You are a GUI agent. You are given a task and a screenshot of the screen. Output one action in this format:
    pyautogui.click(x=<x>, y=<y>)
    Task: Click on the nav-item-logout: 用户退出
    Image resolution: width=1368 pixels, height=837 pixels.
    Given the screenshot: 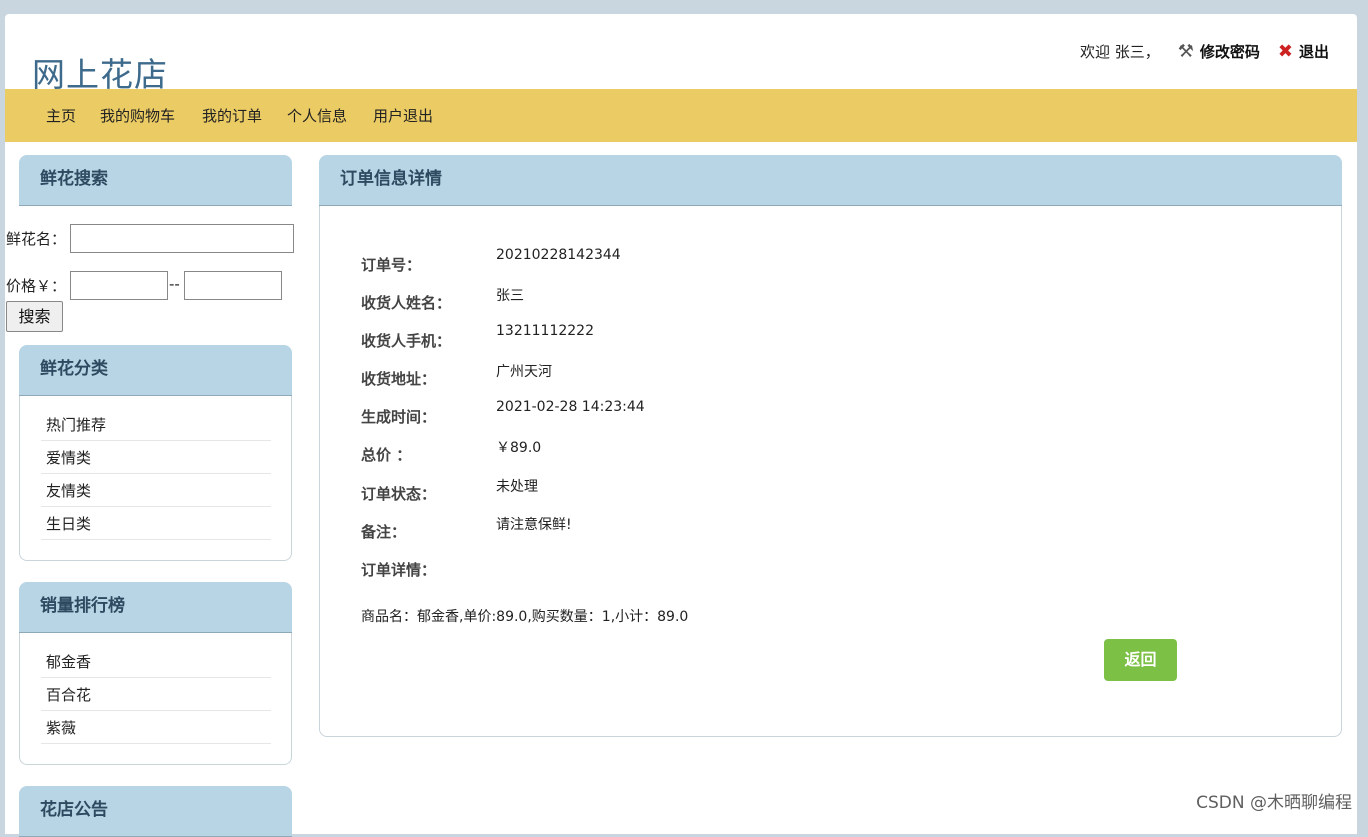 What is the action you would take?
    pyautogui.click(x=403, y=115)
    